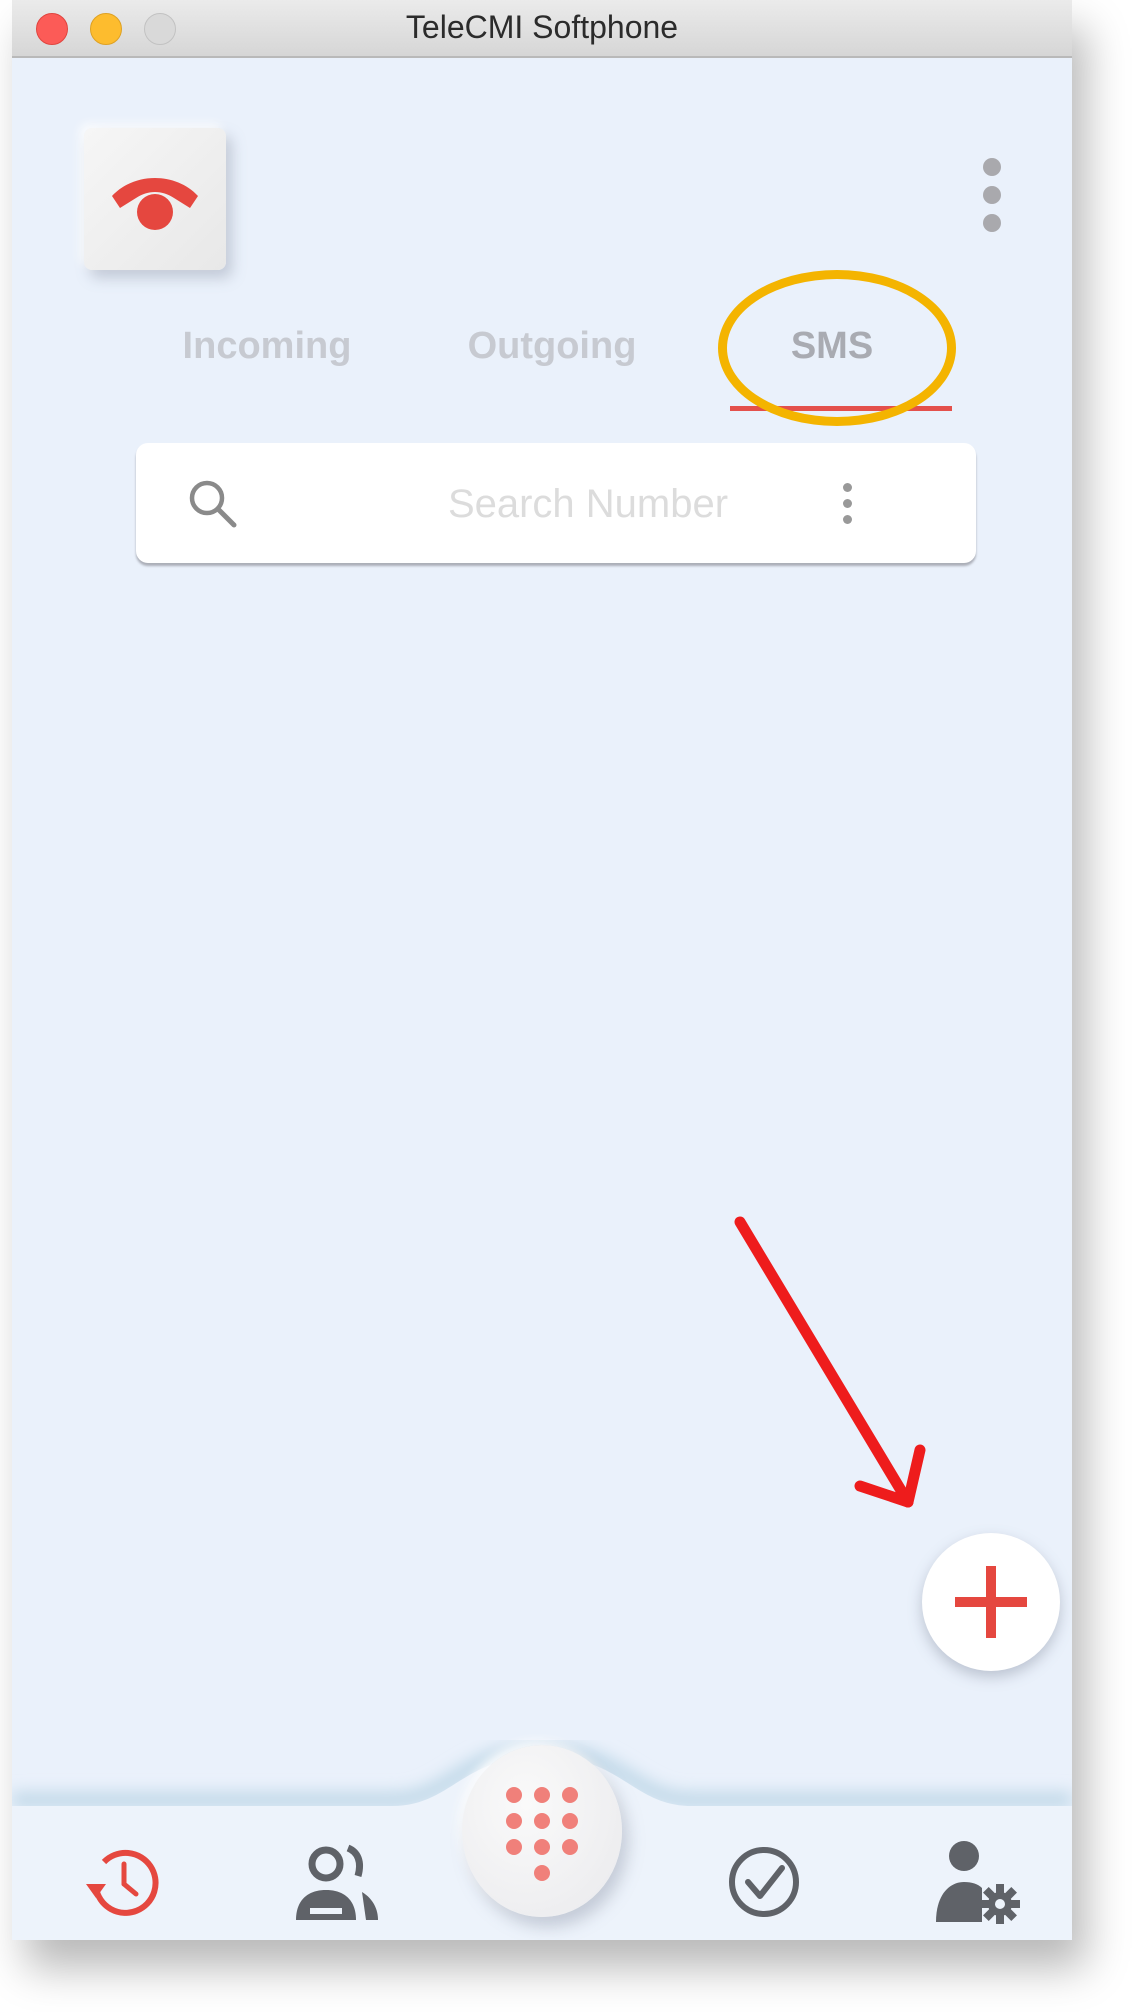 The image size is (1132, 2012). Describe the element at coordinates (552, 356) in the screenshot. I see `tab-outgoing: Outgoing` at that location.